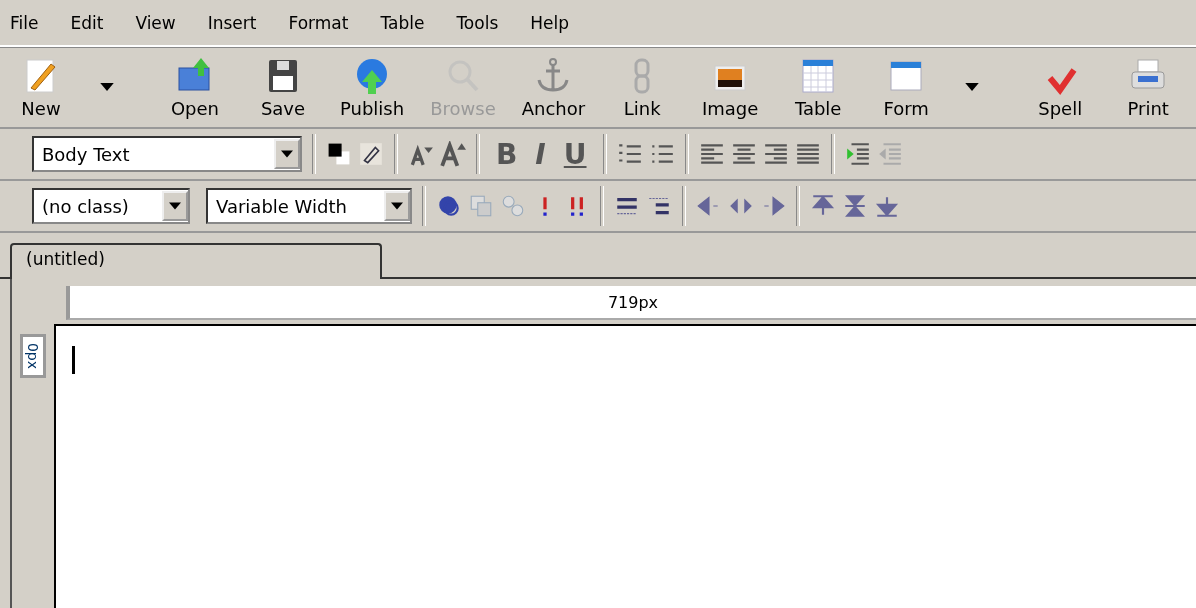 The width and height of the screenshot is (1196, 608). What do you see at coordinates (743, 154) in the screenshot?
I see `align-center-icon` at bounding box center [743, 154].